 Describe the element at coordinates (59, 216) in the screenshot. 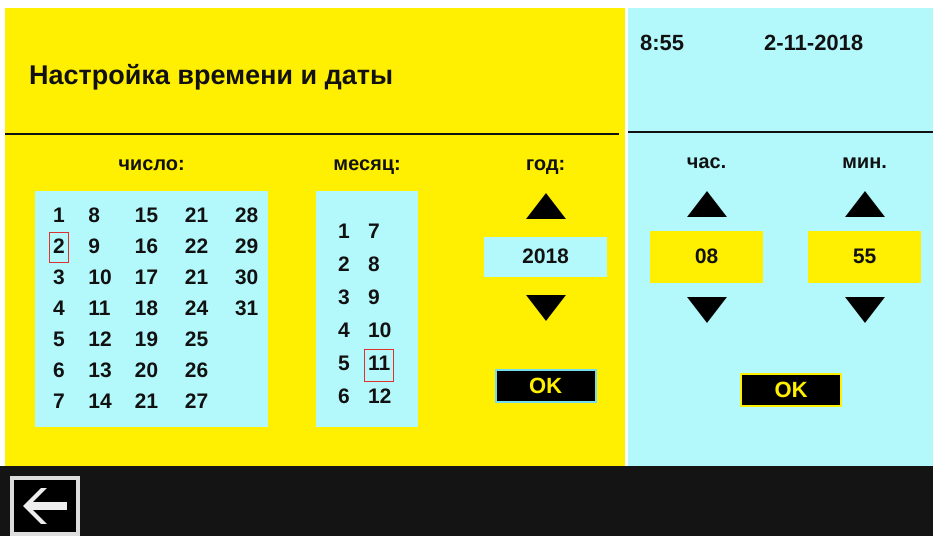

I see `day-number: 1` at that location.